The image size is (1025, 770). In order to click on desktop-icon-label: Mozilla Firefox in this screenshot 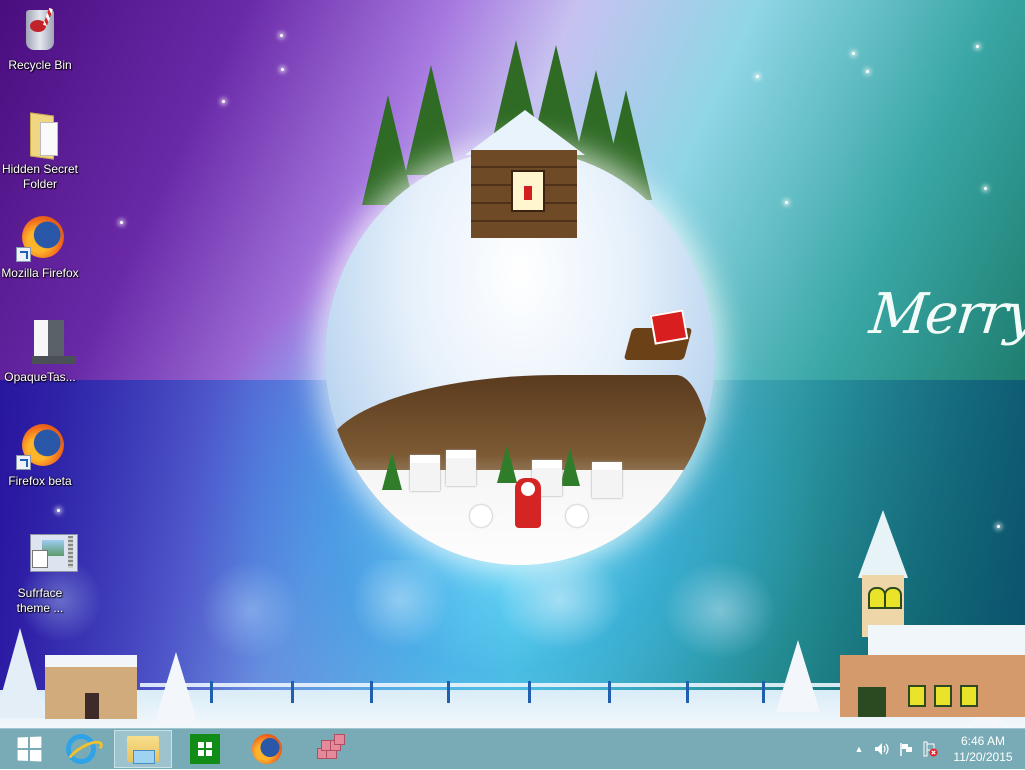, I will do `click(40, 273)`.